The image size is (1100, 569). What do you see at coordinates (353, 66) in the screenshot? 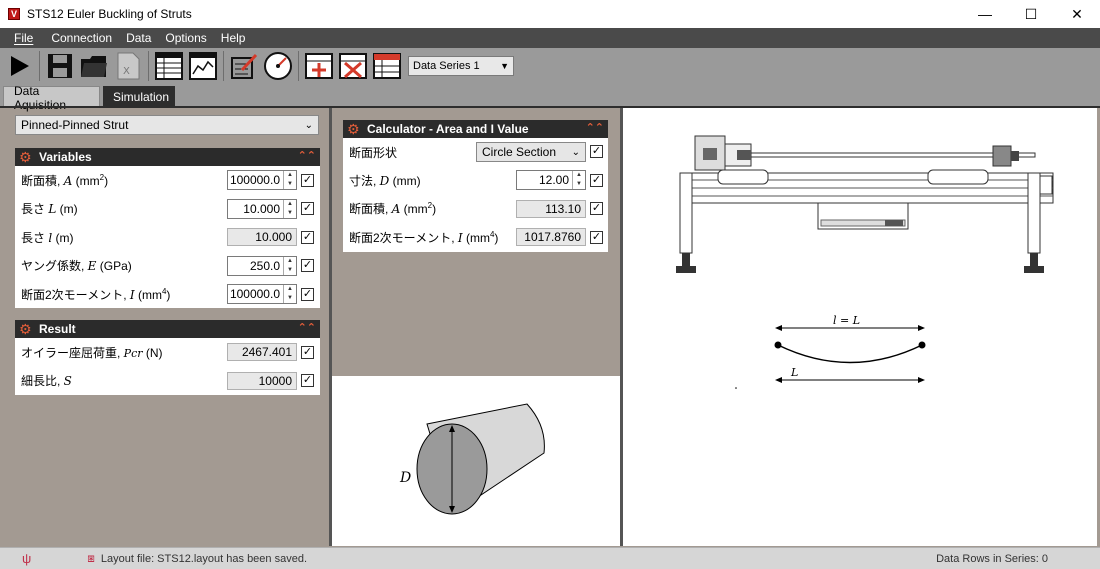
I see `delete-row-icon` at bounding box center [353, 66].